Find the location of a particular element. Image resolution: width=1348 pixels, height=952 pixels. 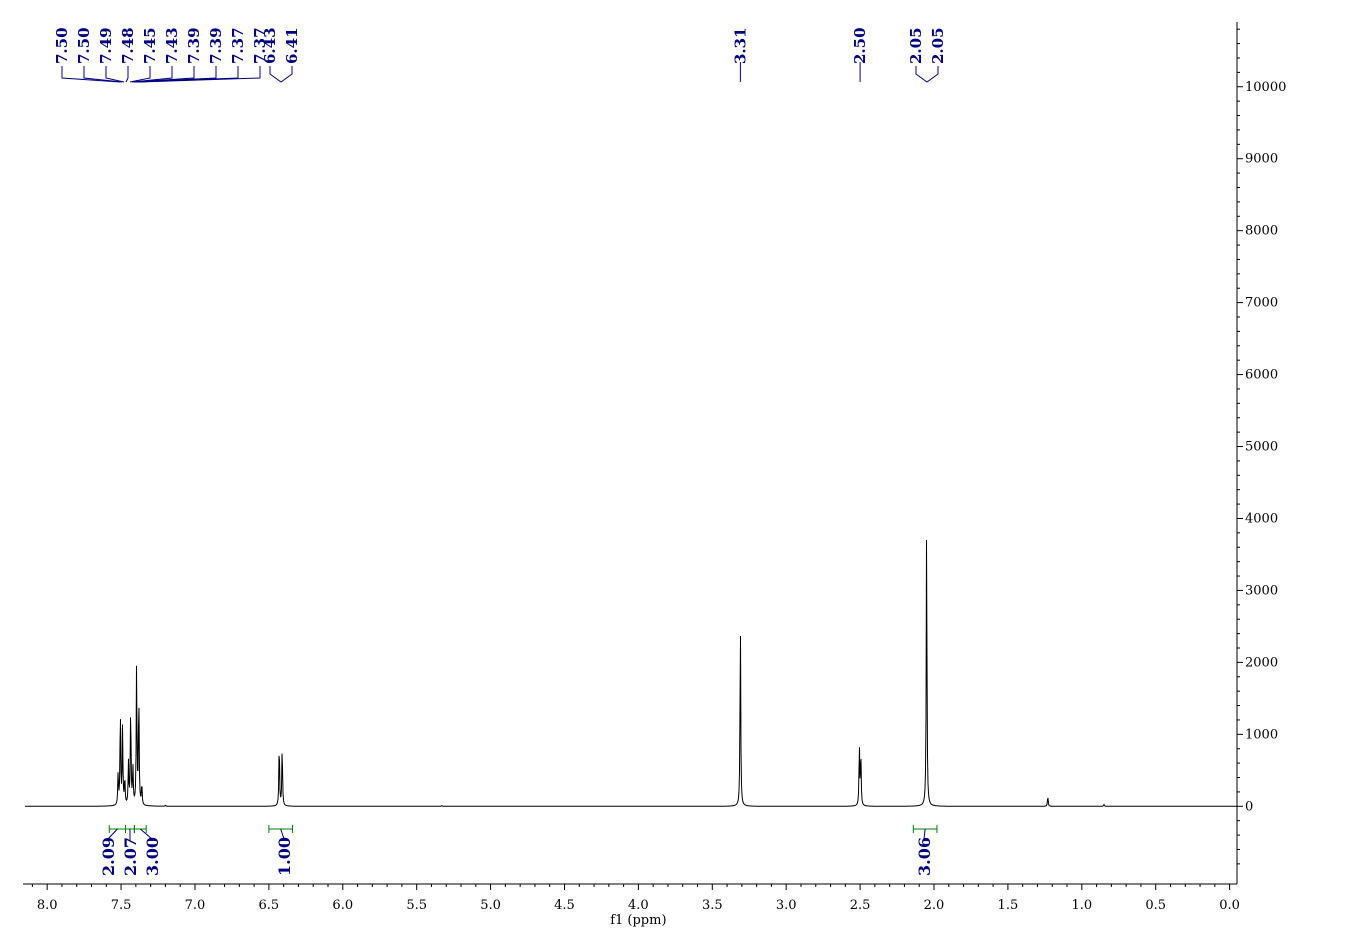

x-tick-label: 0.5 is located at coordinates (1155, 905).